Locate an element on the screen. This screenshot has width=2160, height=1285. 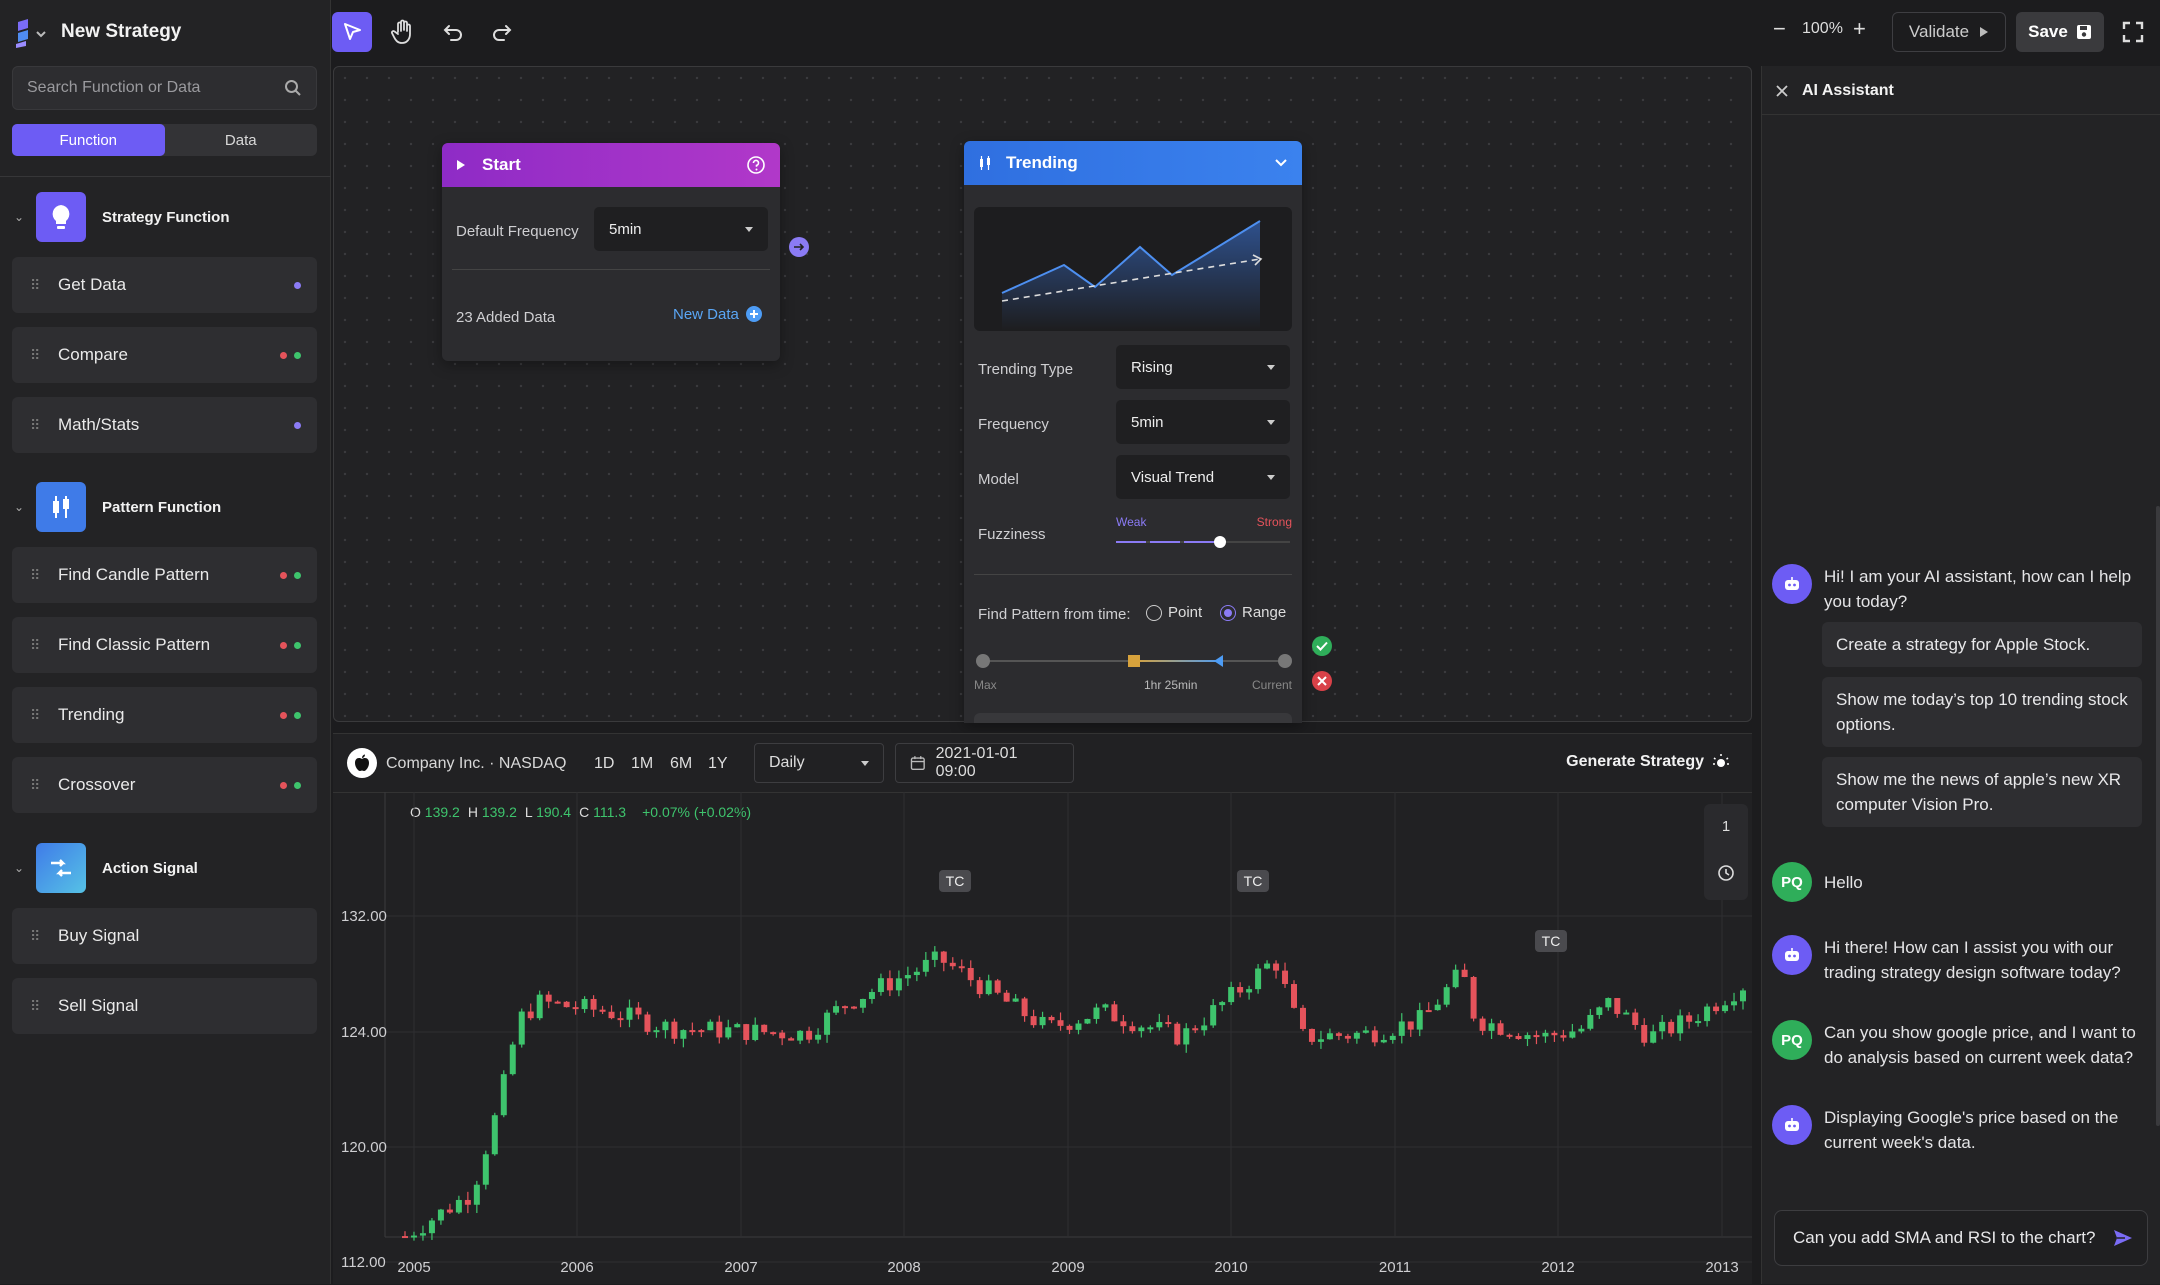
slider-thumb is located at coordinates (1220, 542).